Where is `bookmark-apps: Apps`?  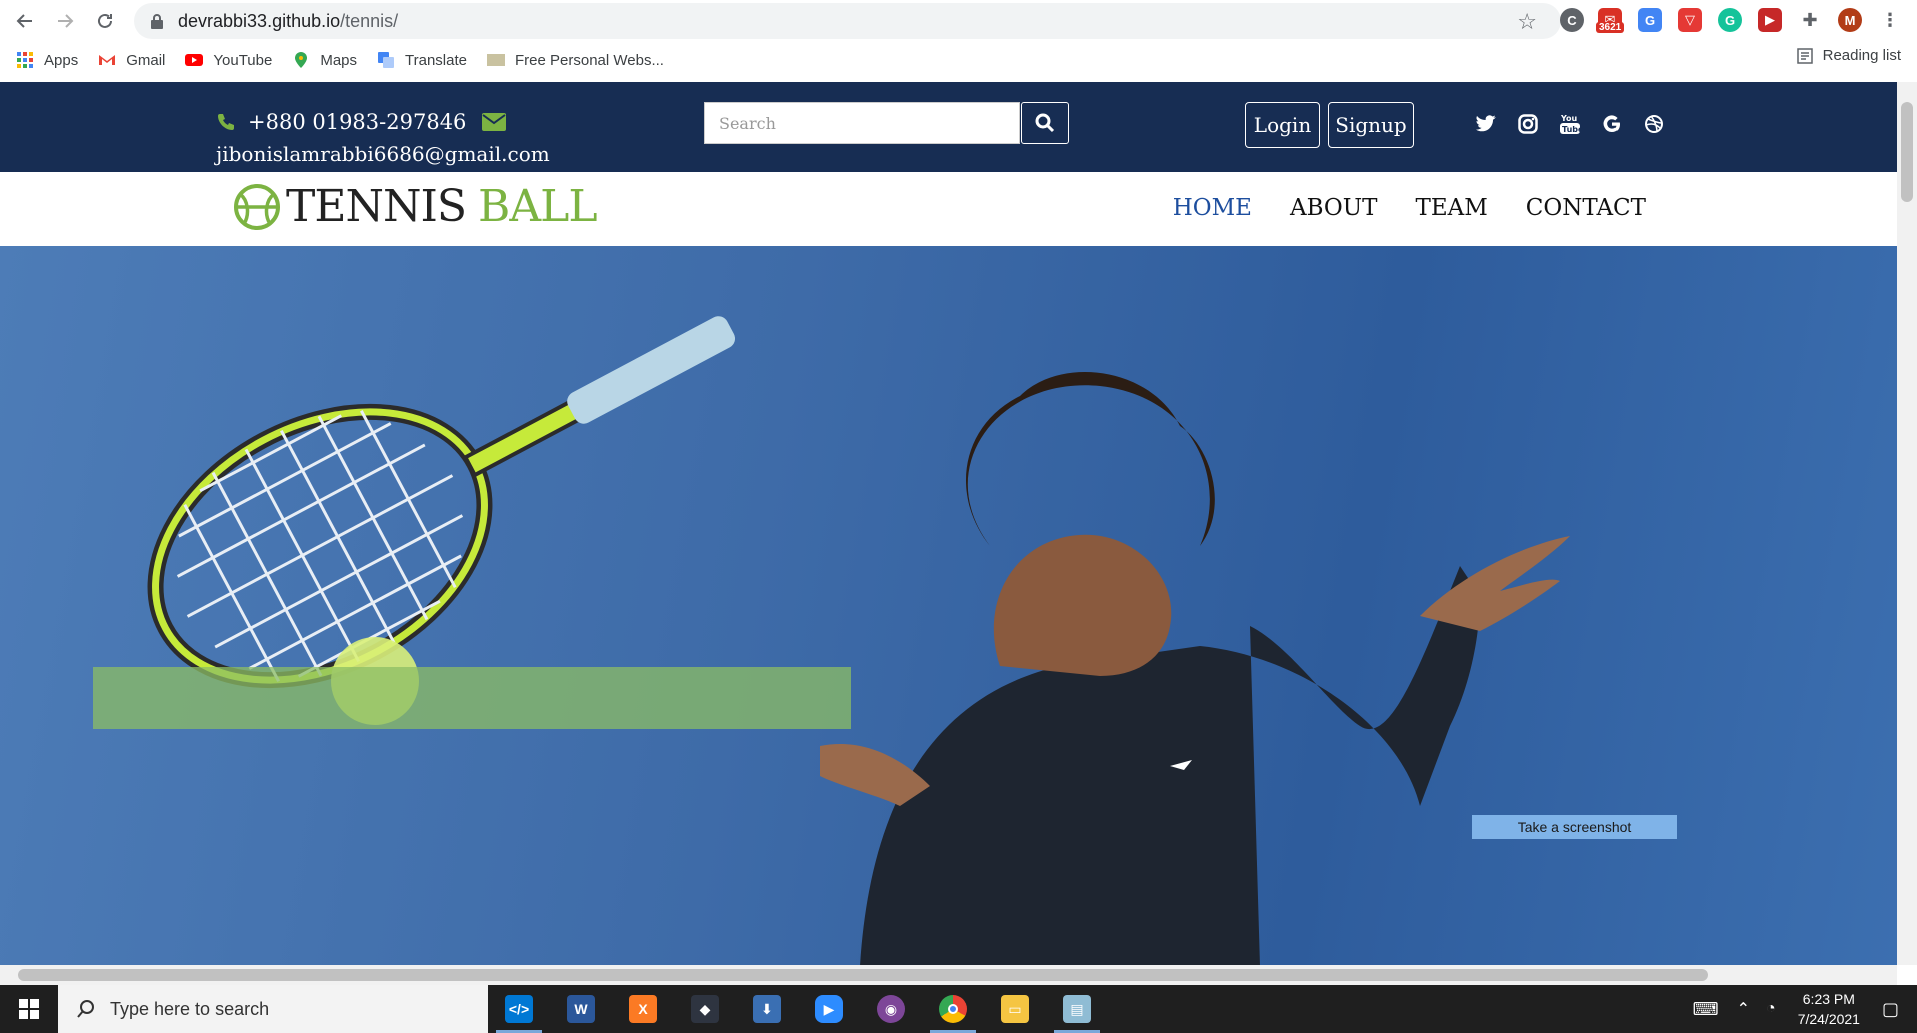
bookmark-apps: Apps is located at coordinates (47, 60).